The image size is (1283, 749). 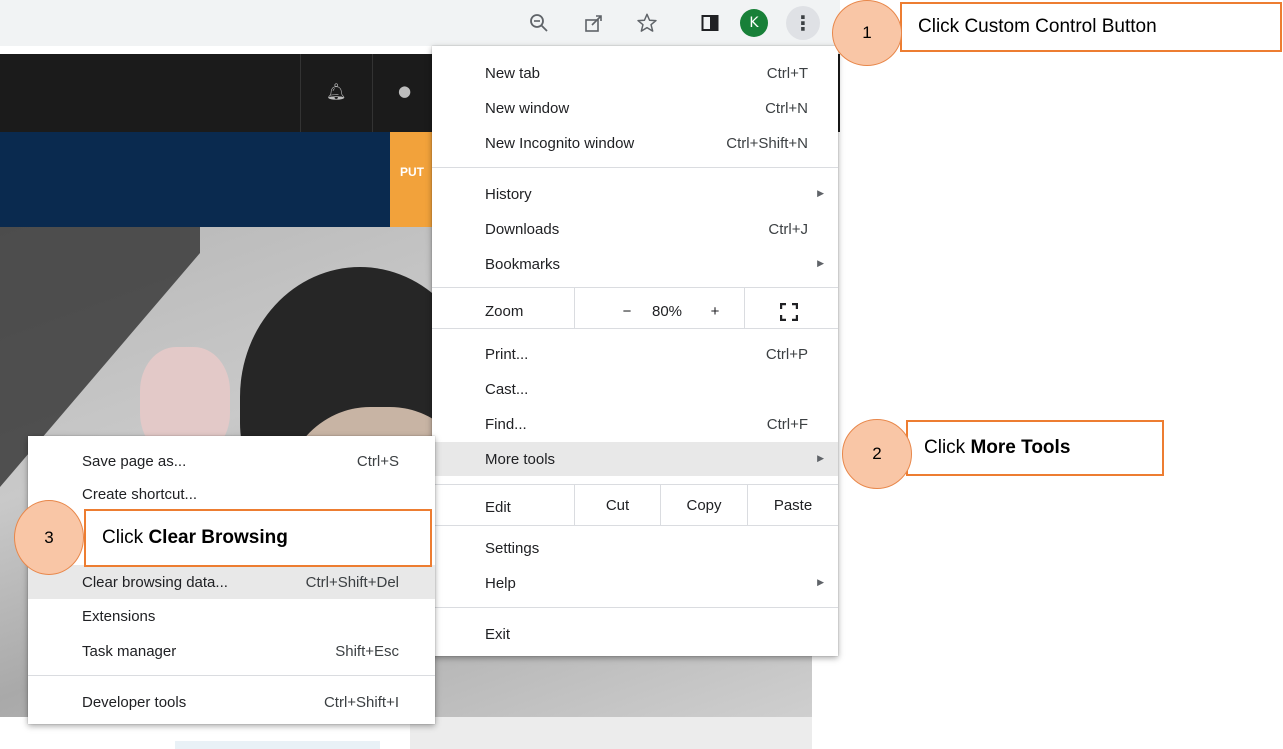 What do you see at coordinates (527, 108) in the screenshot?
I see `menu-item-label: New window` at bounding box center [527, 108].